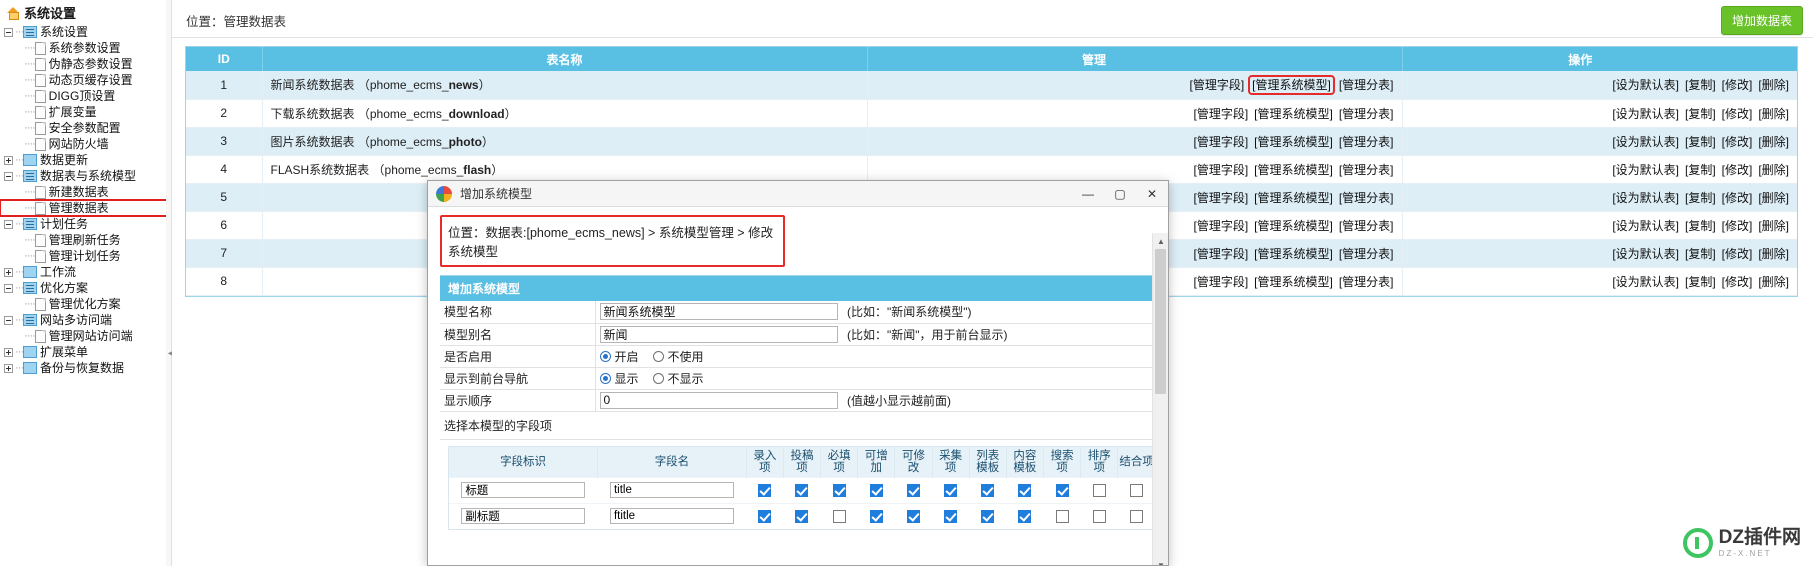 This screenshot has width=1813, height=566. Describe the element at coordinates (85, 256) in the screenshot. I see `sidebar-item-14: ···· 管理计划任务` at that location.